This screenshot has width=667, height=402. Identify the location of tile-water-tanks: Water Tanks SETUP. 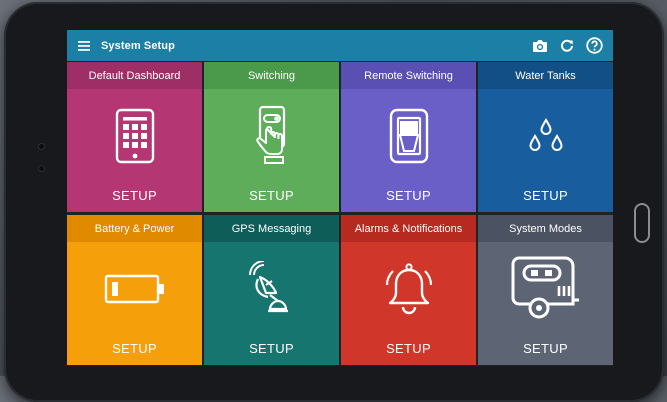
(545, 137).